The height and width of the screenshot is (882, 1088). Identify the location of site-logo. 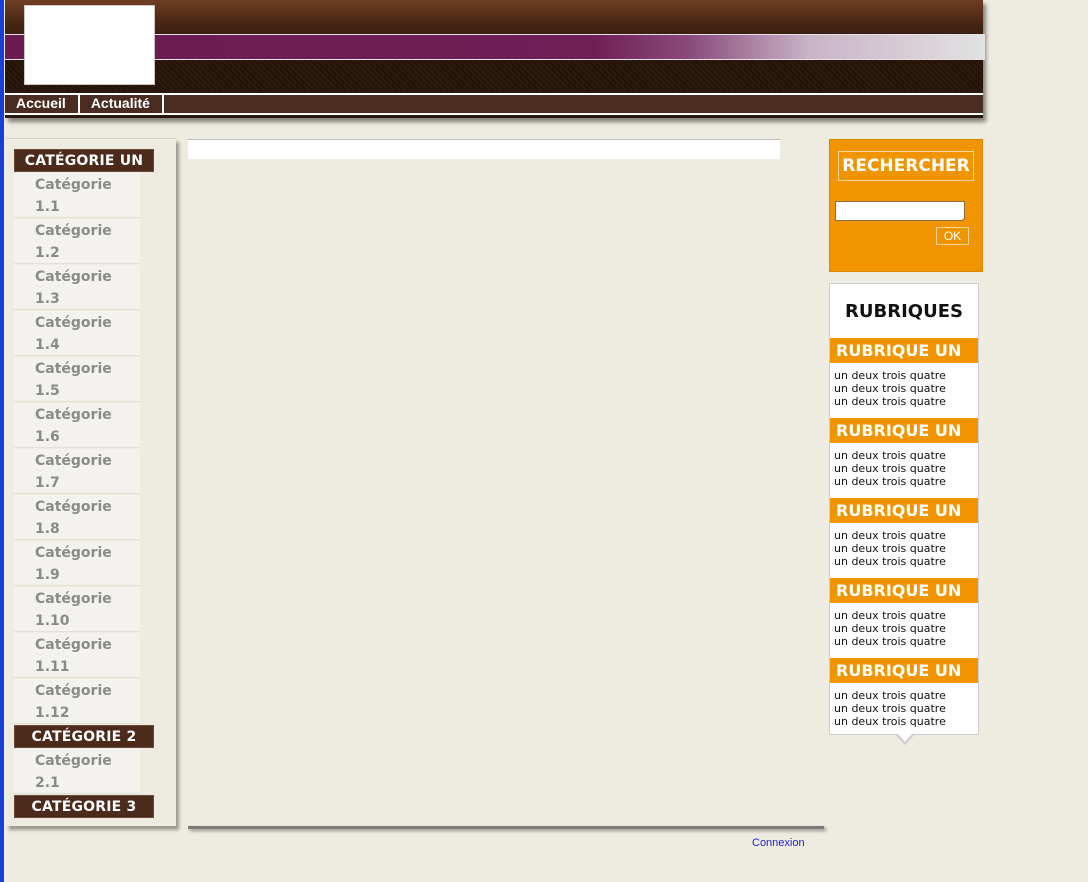
(89, 45).